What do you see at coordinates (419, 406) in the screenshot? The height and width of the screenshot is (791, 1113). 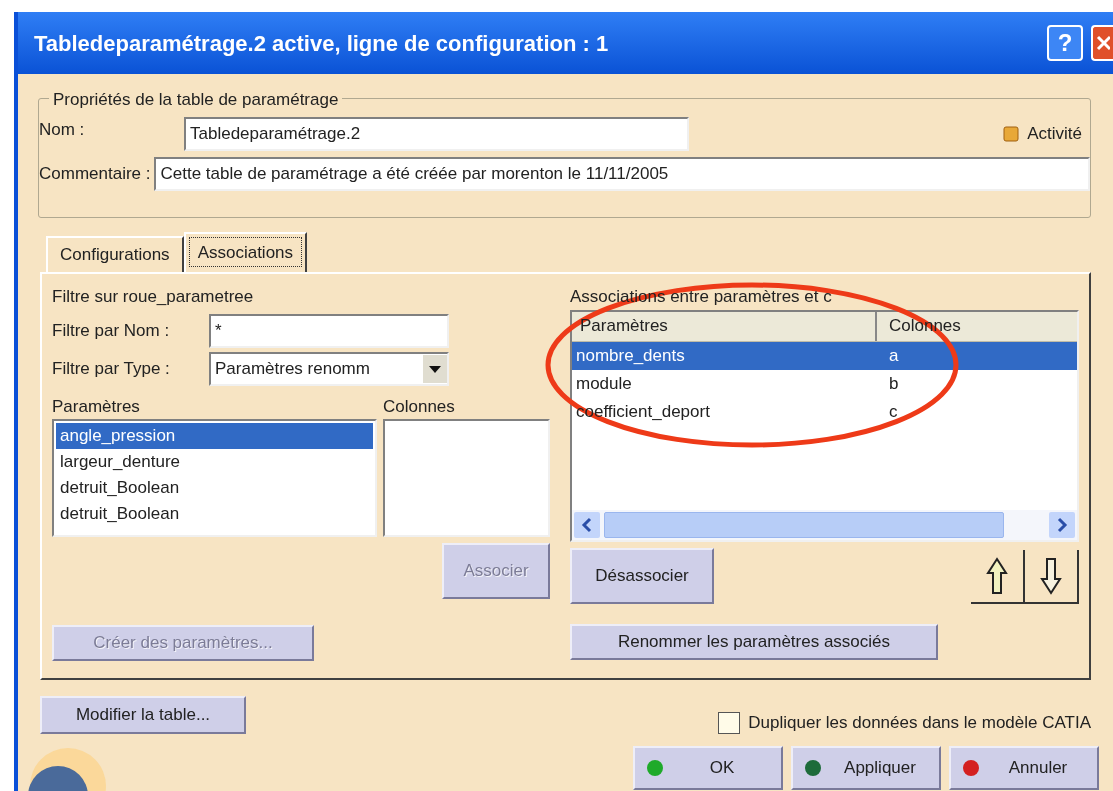 I see `list-header: Colonnes` at bounding box center [419, 406].